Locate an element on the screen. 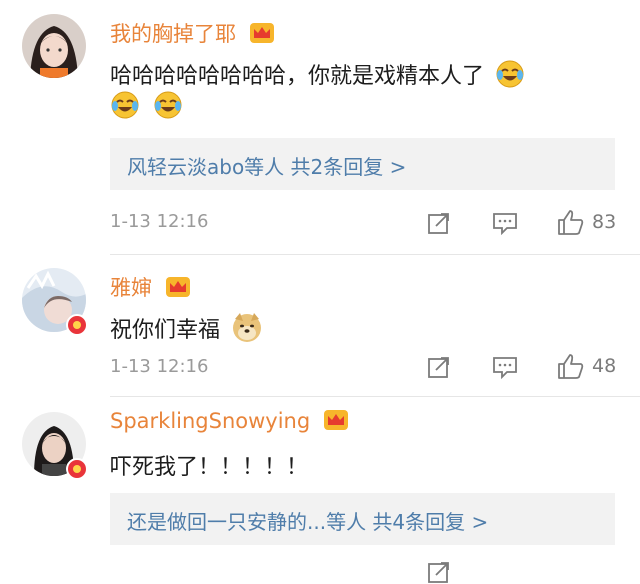 Image resolution: width=640 pixels, height=584 pixels. comment-text: 吓死我了！！！！！ is located at coordinates (209, 467).